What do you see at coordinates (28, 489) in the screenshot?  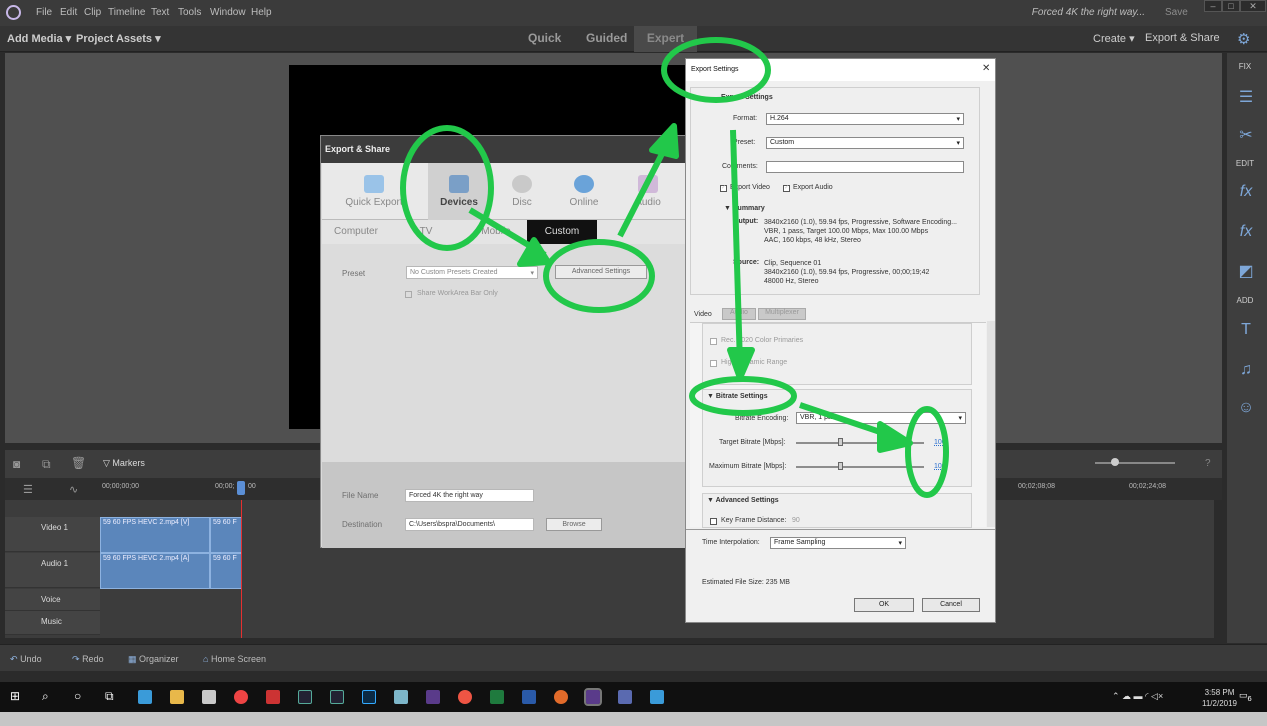 I see `timeline-settings-icon: ☰` at bounding box center [28, 489].